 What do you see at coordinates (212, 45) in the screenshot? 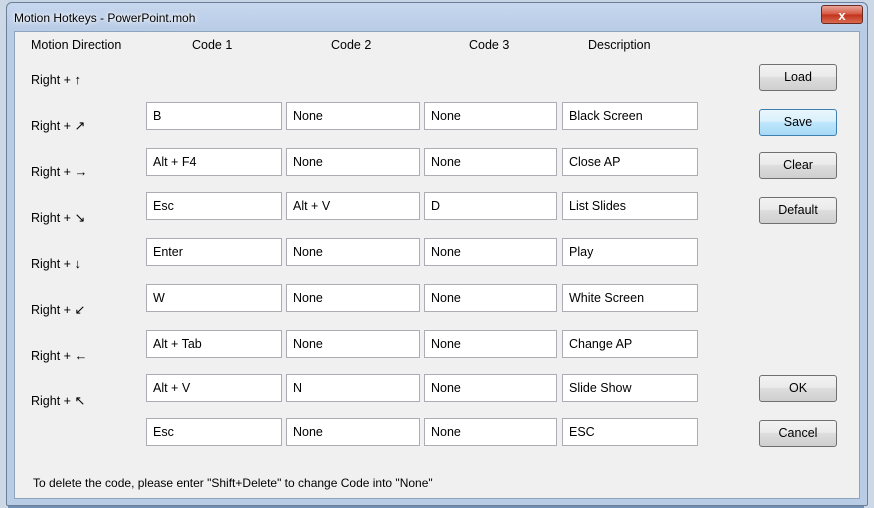
I see `header-code-1: Code 1` at bounding box center [212, 45].